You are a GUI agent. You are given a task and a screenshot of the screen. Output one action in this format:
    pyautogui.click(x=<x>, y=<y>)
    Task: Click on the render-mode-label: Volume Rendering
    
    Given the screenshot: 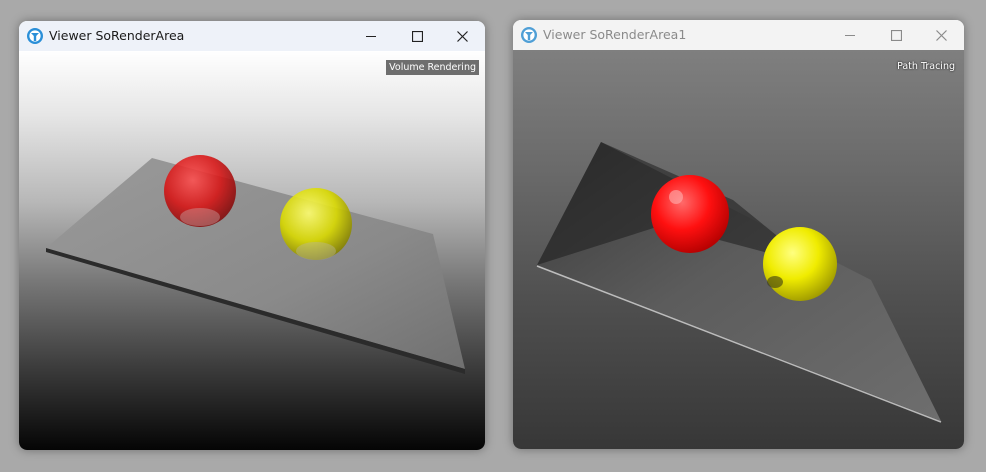 What is the action you would take?
    pyautogui.click(x=432, y=67)
    